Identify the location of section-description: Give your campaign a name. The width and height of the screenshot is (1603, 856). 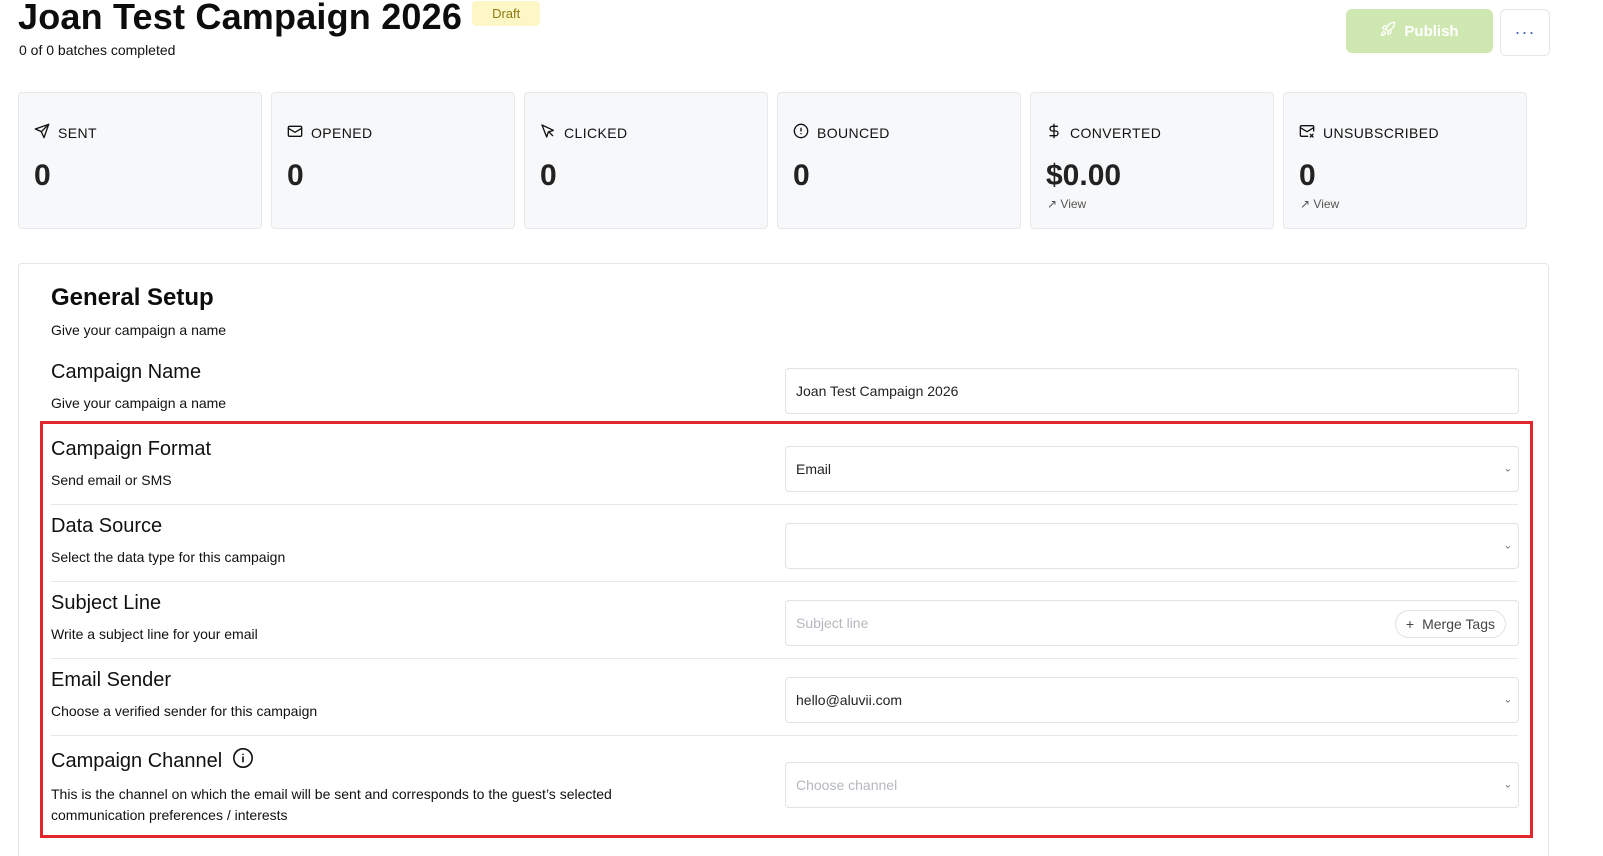
(139, 330).